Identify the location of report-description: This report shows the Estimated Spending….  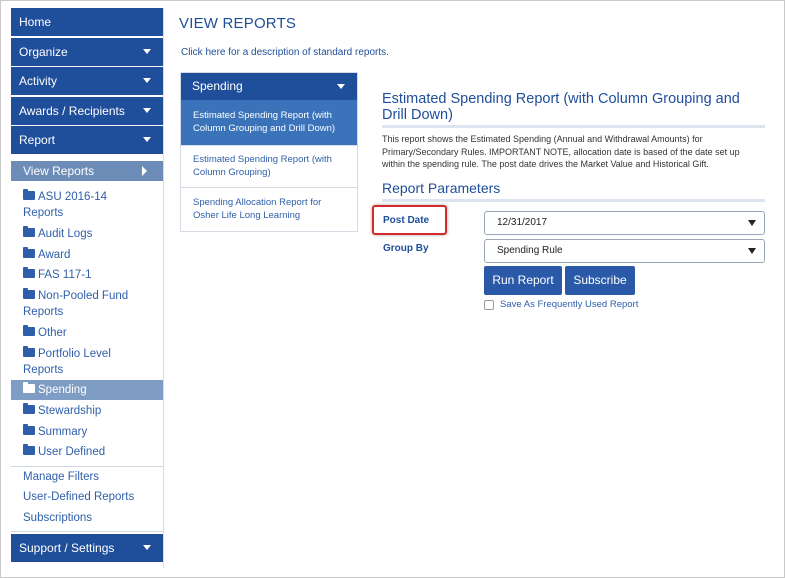
(574, 152).